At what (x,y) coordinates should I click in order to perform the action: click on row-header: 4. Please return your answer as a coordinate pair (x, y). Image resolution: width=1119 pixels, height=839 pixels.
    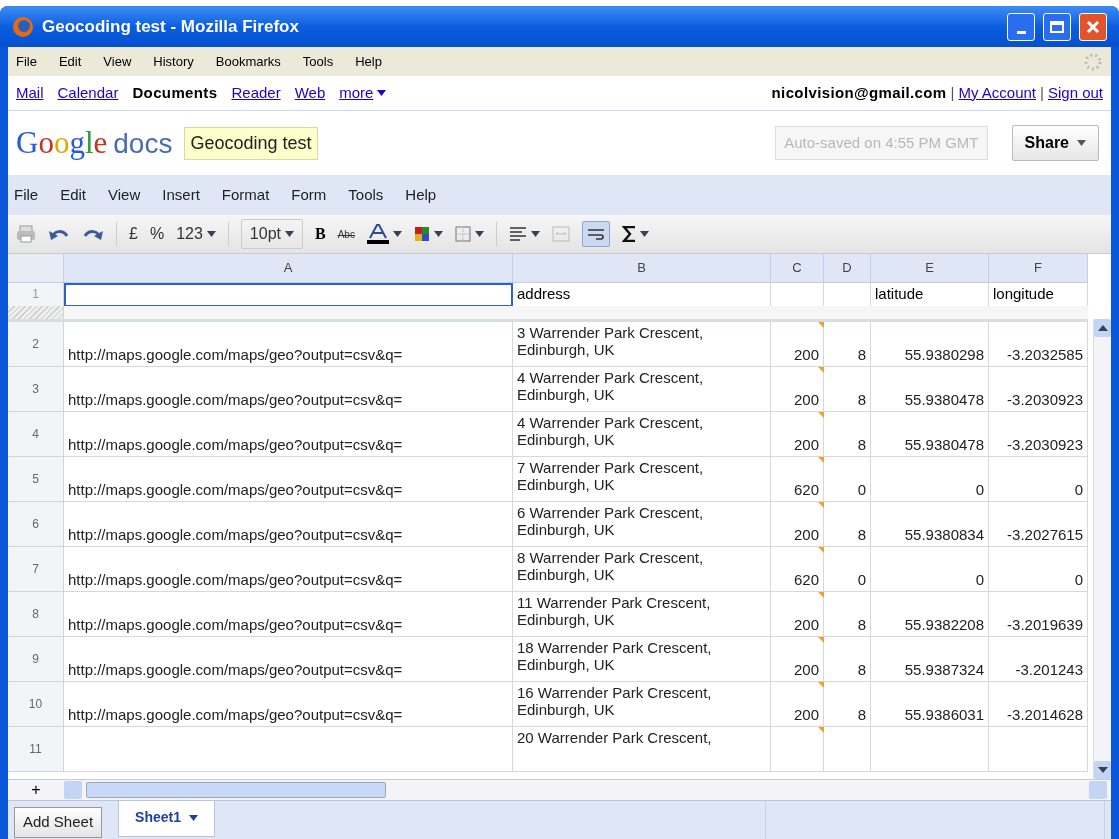
    Looking at the image, I should click on (36, 434).